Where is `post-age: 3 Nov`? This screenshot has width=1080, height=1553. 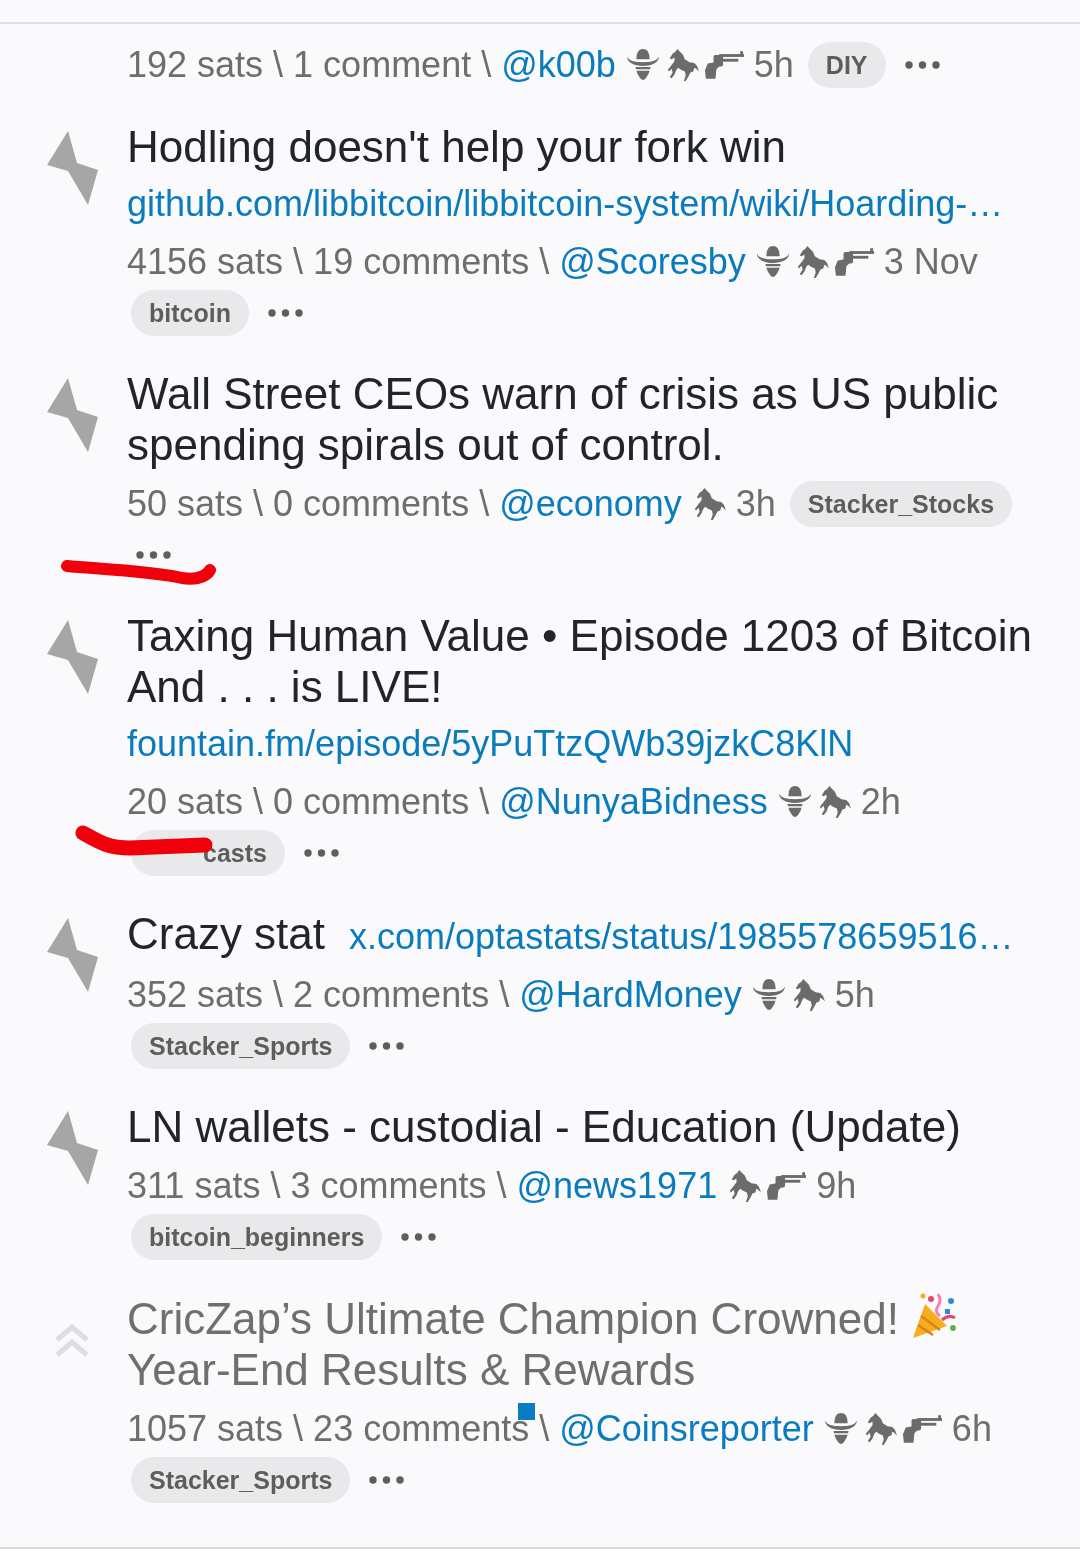
post-age: 3 Nov is located at coordinates (930, 262).